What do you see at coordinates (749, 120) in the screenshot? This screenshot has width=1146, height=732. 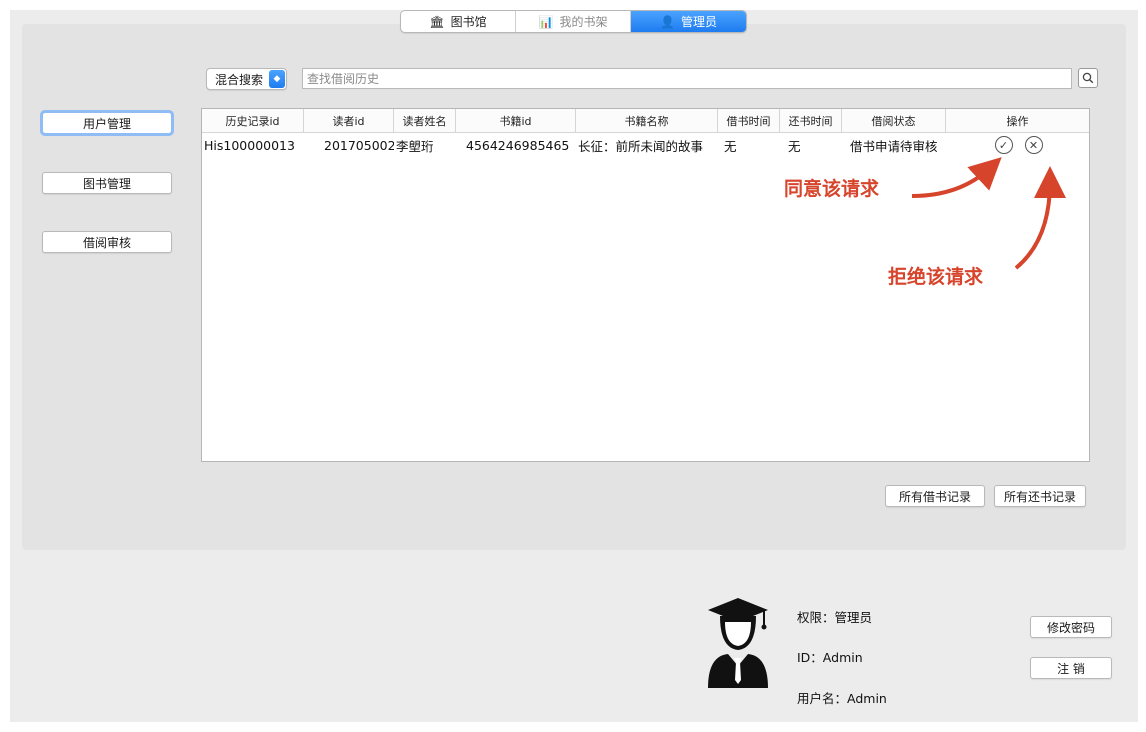 I see `column-header: 借书时间` at bounding box center [749, 120].